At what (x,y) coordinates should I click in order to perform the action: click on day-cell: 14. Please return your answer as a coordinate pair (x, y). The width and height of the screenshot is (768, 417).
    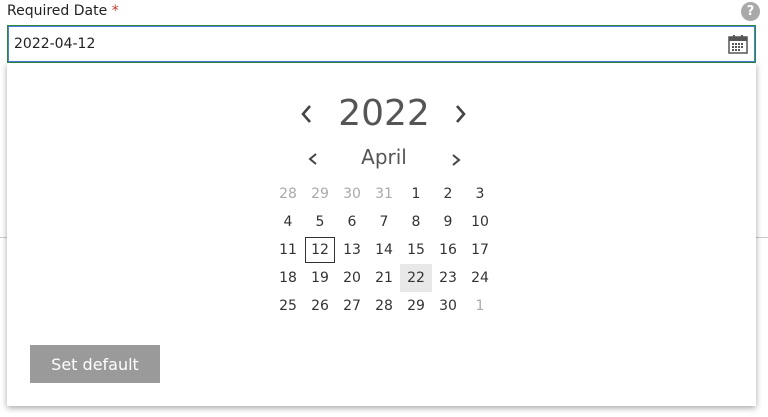
    Looking at the image, I should click on (384, 250).